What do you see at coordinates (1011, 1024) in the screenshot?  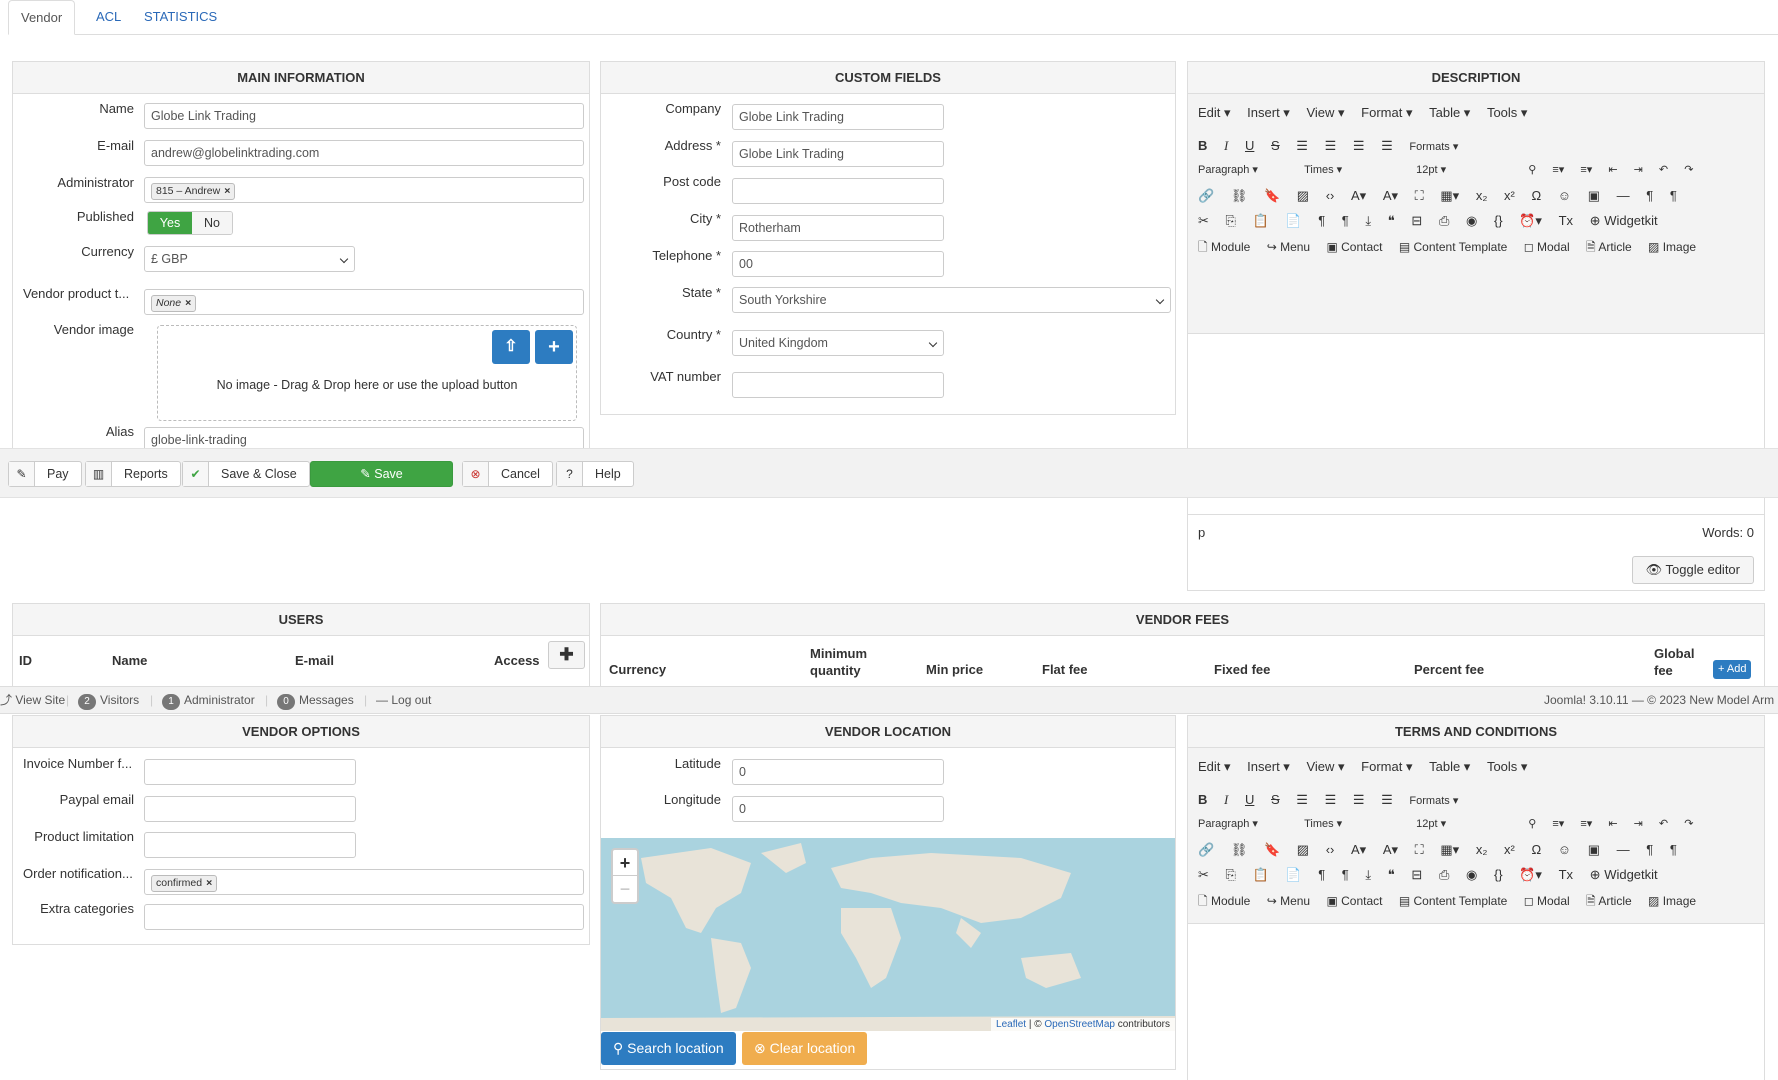 I see `leaflet-link: Leaflet` at bounding box center [1011, 1024].